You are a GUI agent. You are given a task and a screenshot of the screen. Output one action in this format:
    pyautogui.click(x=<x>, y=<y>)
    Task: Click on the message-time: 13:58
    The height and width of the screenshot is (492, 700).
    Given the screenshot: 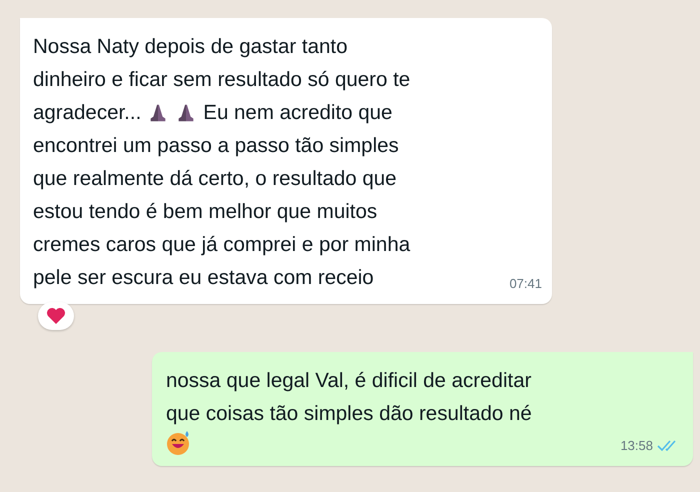 What is the action you would take?
    pyautogui.click(x=649, y=446)
    